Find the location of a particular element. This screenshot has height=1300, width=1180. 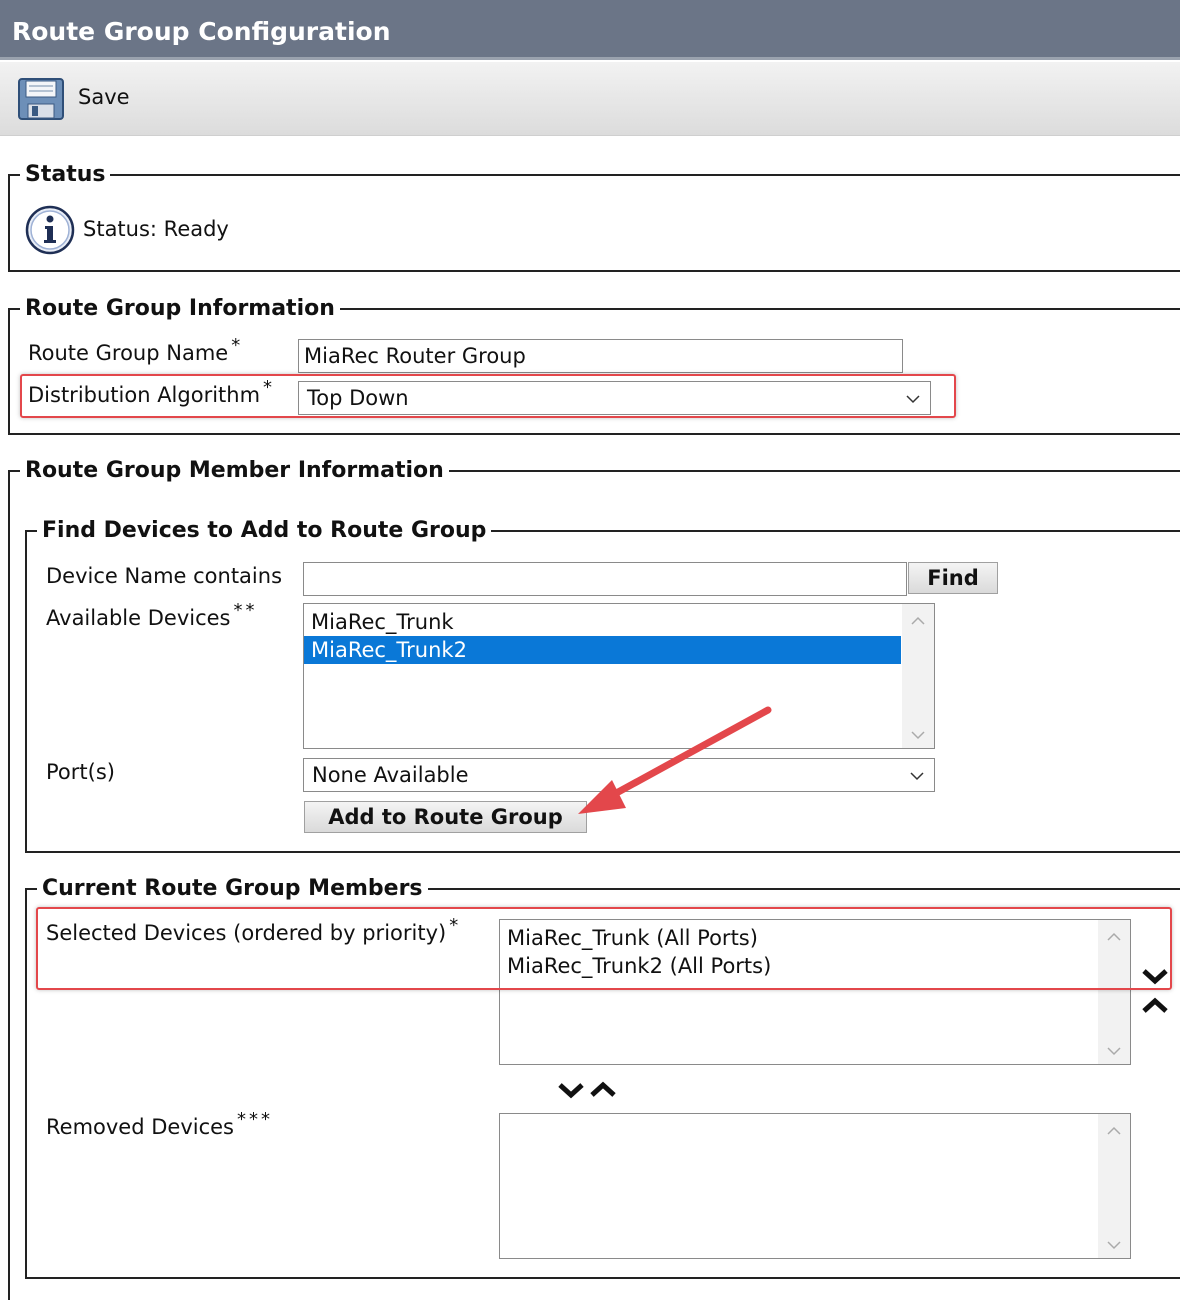

annotation-arrow-icon is located at coordinates (675, 760).